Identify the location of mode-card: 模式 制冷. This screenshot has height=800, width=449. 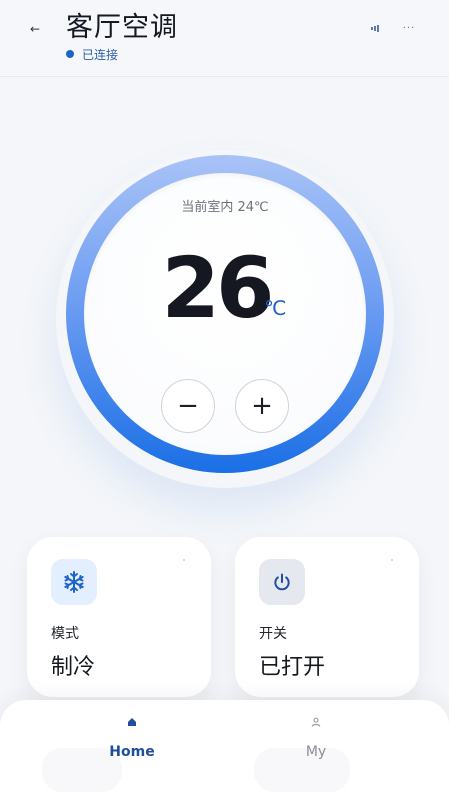
(119, 617).